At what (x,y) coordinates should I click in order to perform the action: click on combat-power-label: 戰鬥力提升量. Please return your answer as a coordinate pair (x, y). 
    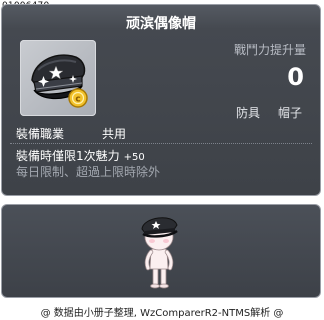
    Looking at the image, I should click on (269, 50).